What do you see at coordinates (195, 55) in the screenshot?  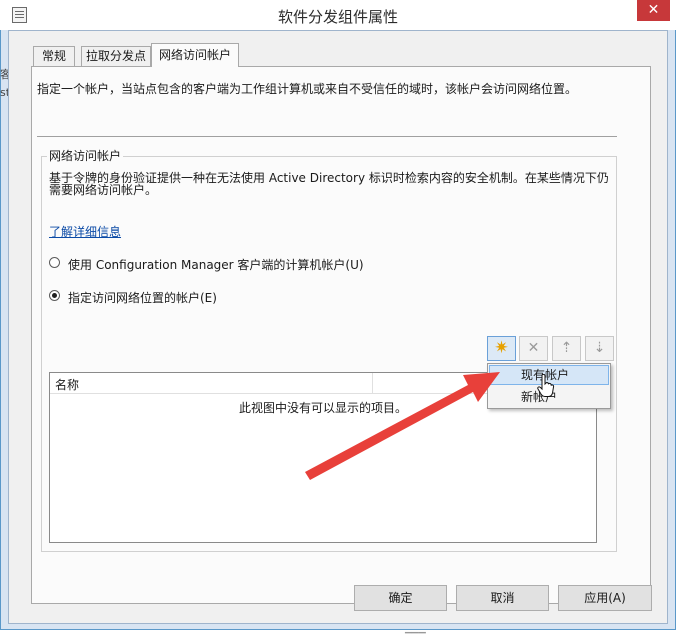 I see `tab-network-access-account: 网络访问帐户` at bounding box center [195, 55].